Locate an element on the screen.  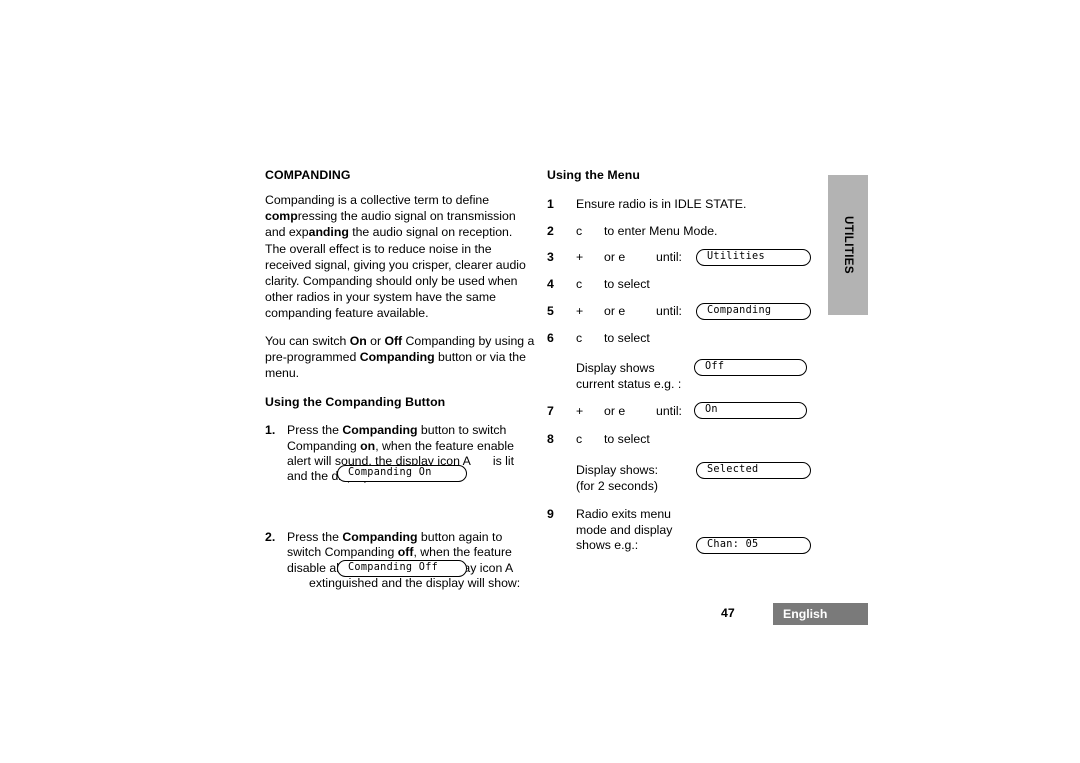
step-text: Ensure radio is in IDLE STATE. is located at coordinates (661, 204).